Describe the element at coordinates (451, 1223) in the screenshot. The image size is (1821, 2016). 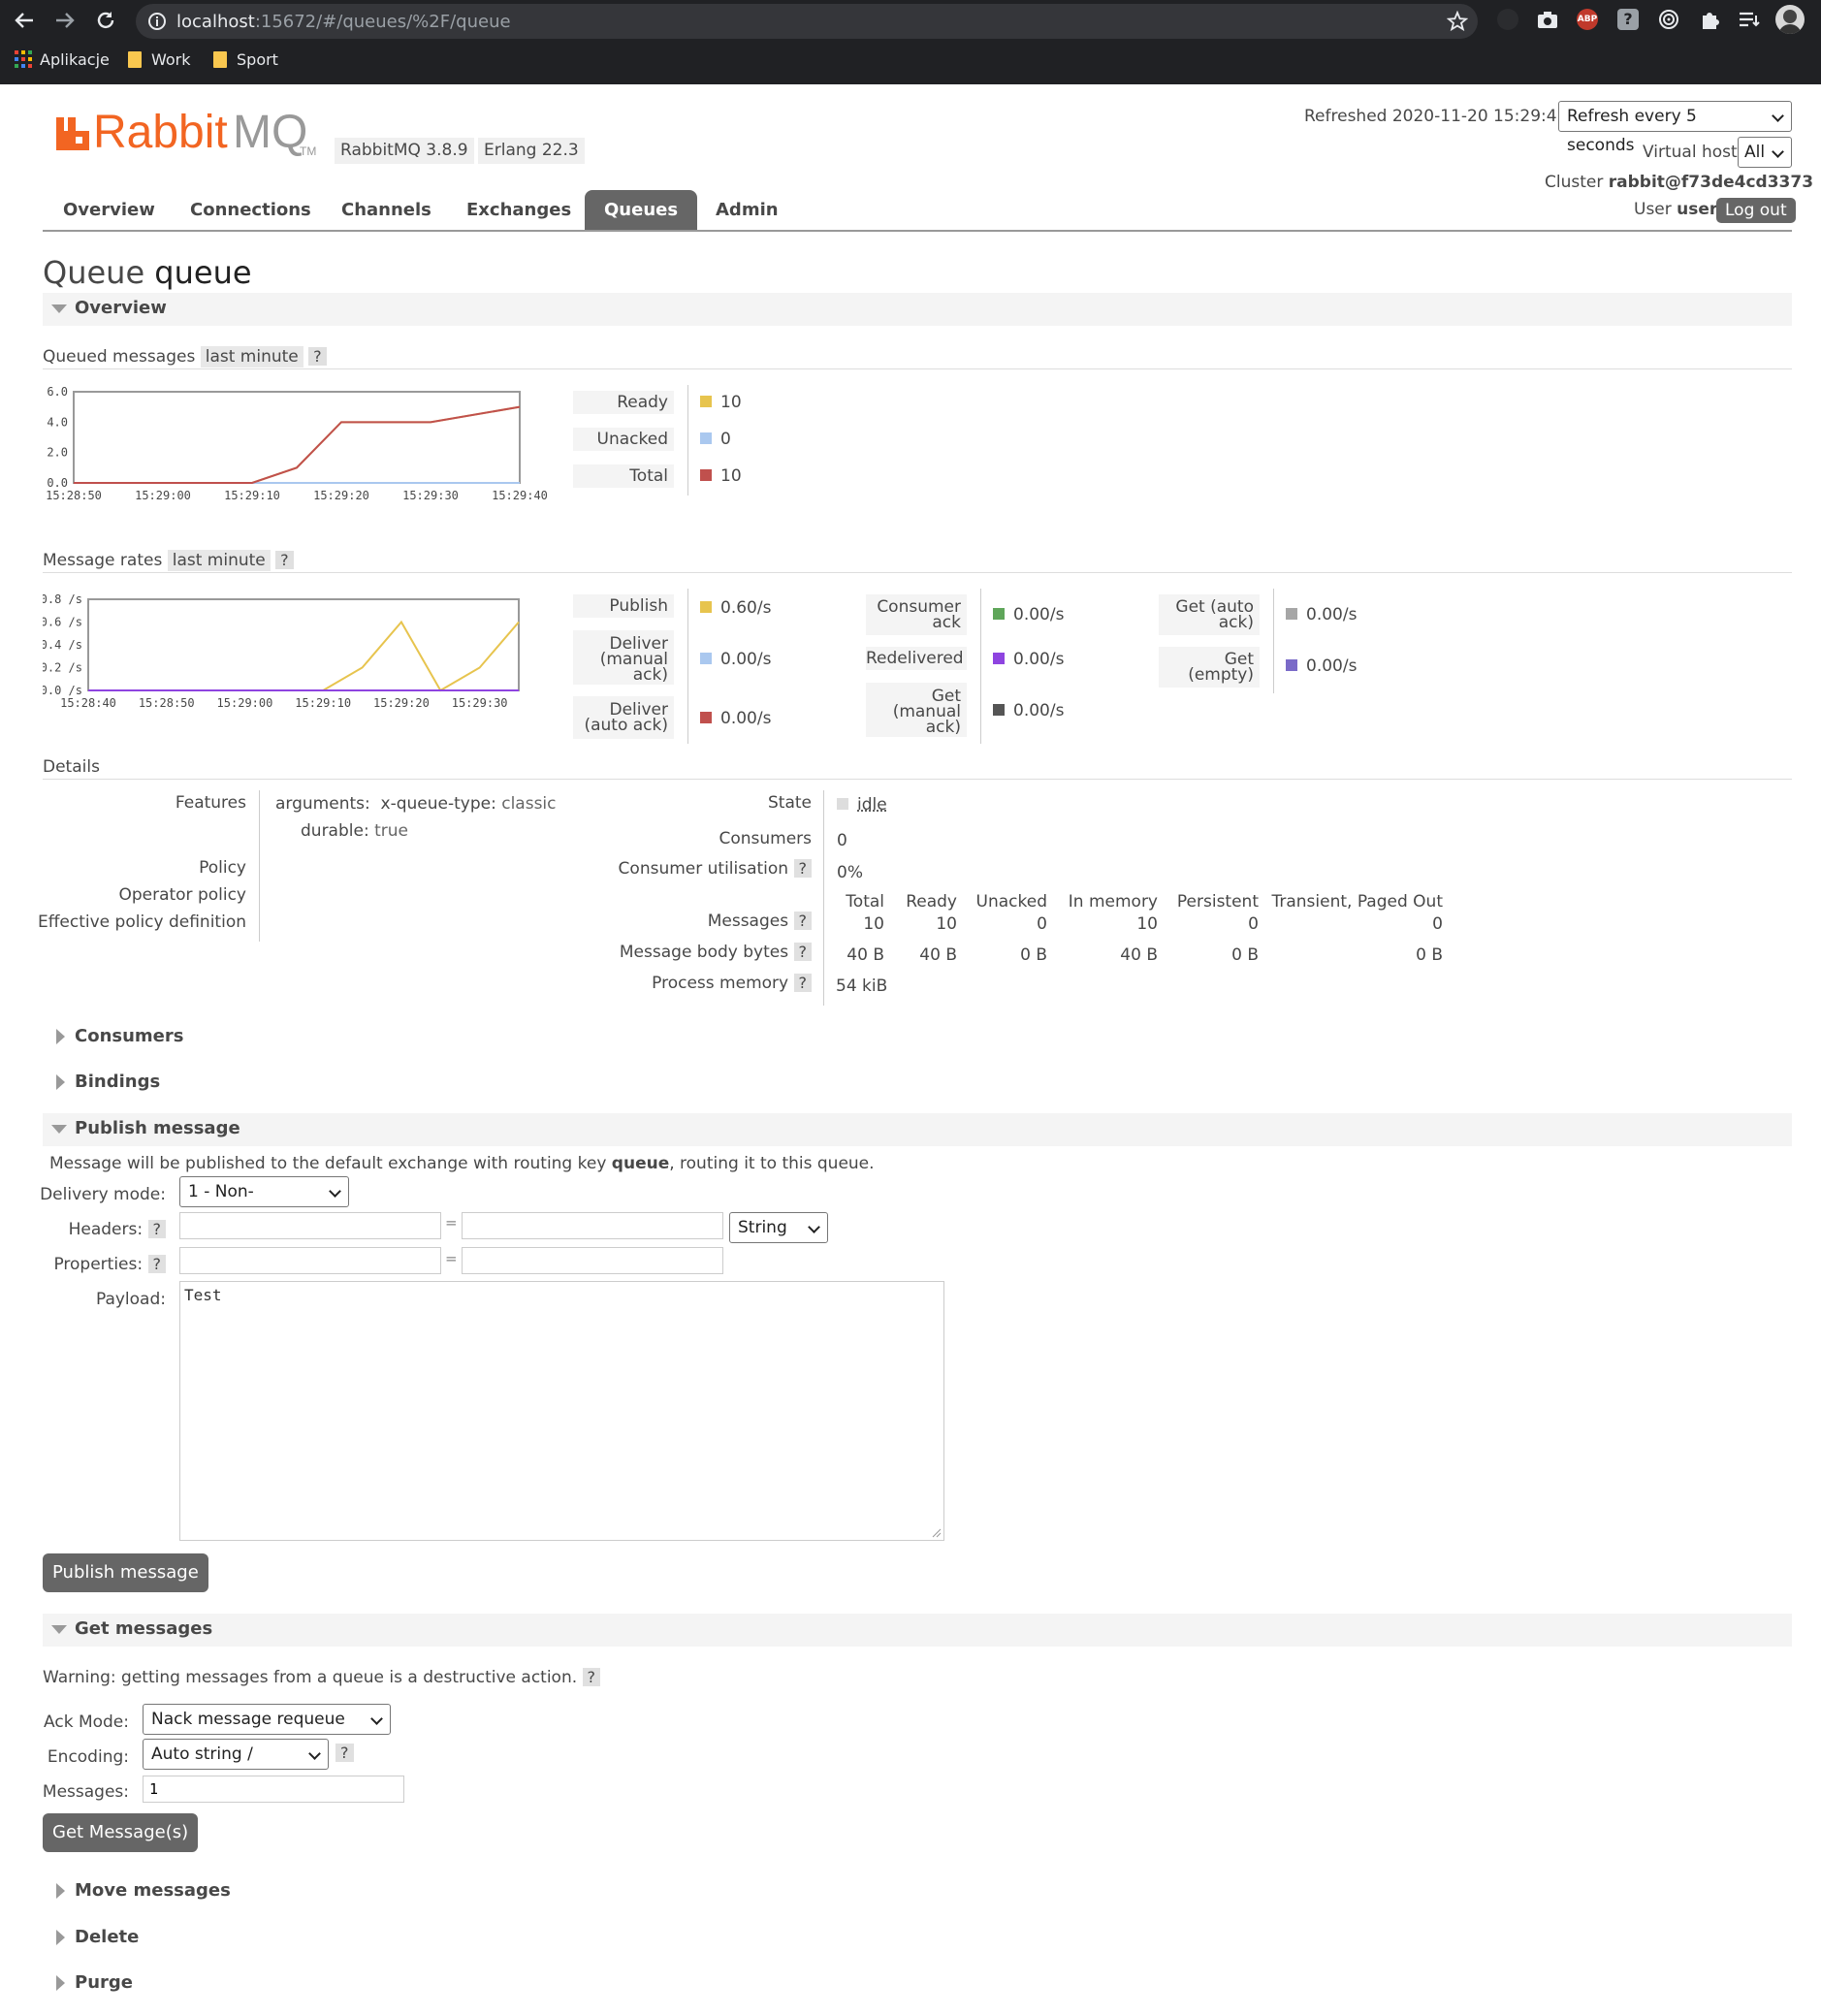
I see `equals-sign: =` at that location.